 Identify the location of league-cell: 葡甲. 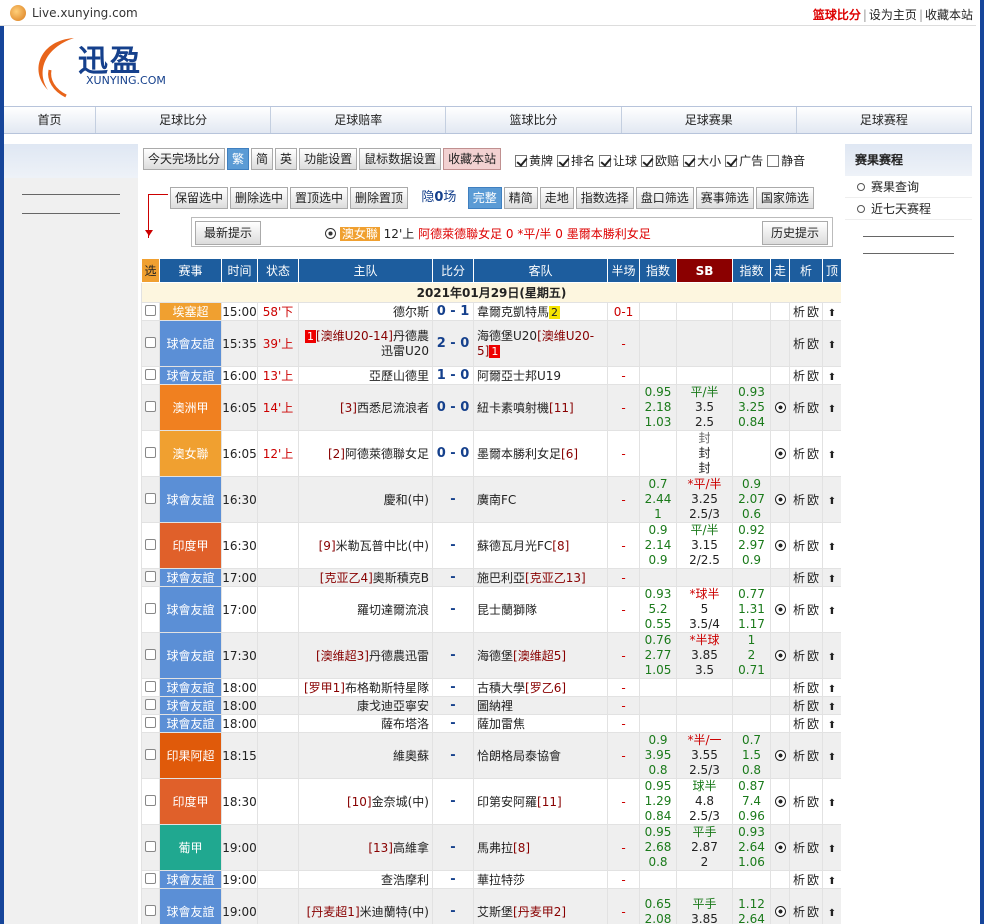
(190, 847).